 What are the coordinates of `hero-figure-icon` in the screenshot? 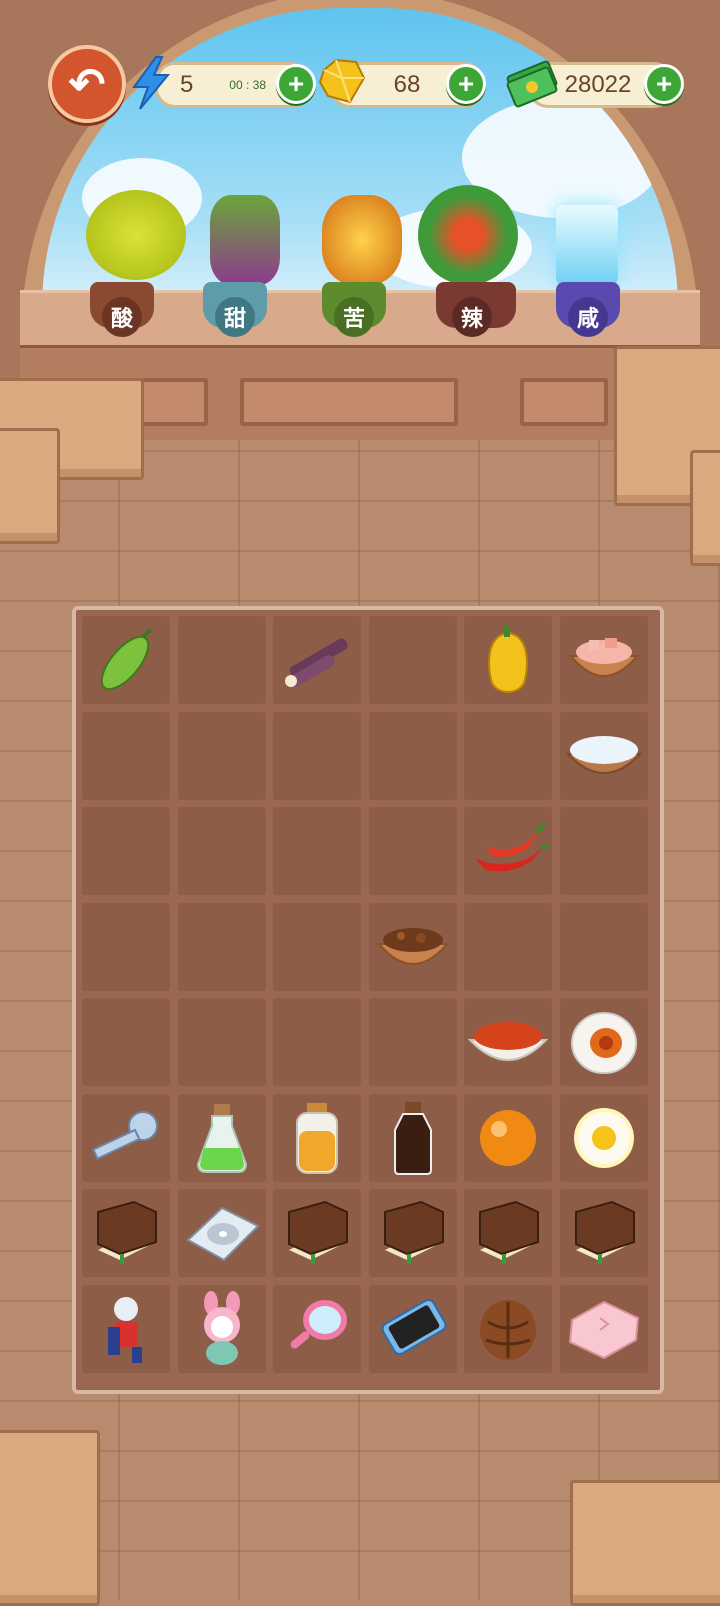 It's located at (126, 1329).